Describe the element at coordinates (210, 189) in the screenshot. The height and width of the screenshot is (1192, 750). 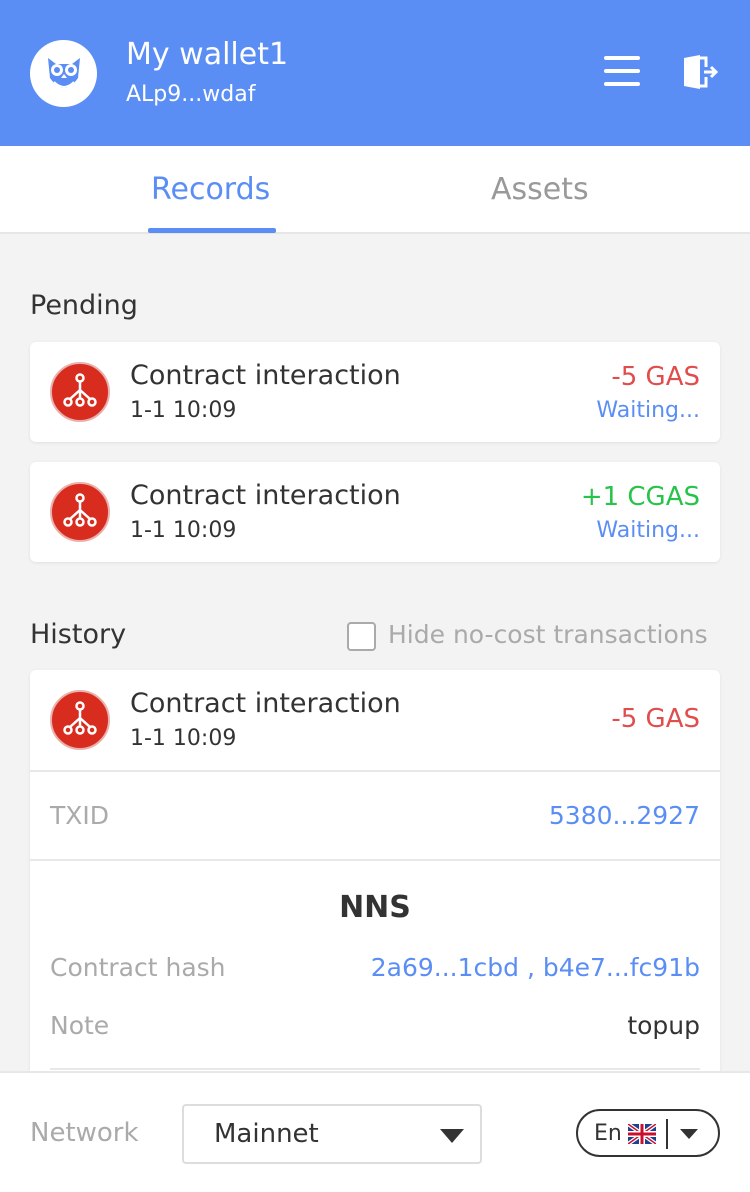
I see `tab-records: Records` at that location.